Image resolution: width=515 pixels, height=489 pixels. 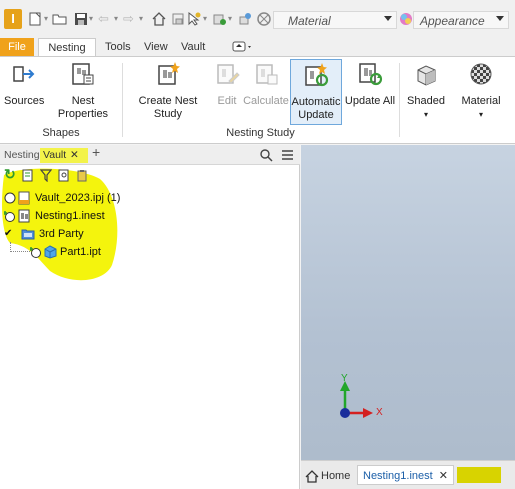 I want to click on refresh-icon: ↻, so click(x=10, y=174).